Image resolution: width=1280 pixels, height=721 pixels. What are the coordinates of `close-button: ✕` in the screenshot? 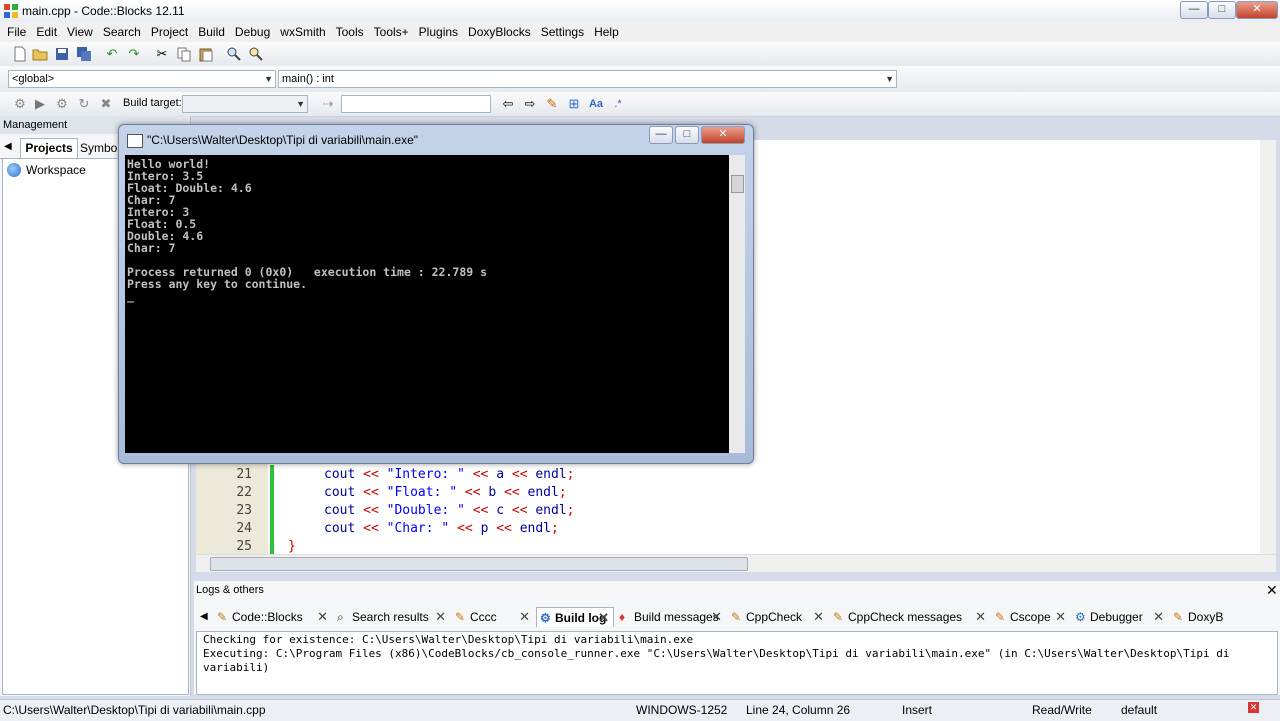 It's located at (1257, 10).